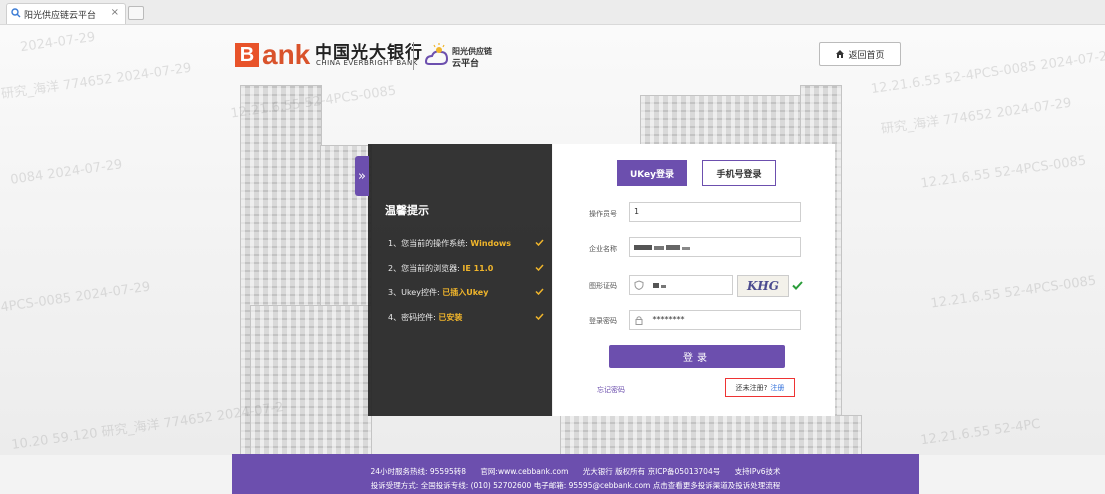 This screenshot has width=1105, height=494. I want to click on bank-name-en: CHINA EVERBRIGHT BANK, so click(367, 63).